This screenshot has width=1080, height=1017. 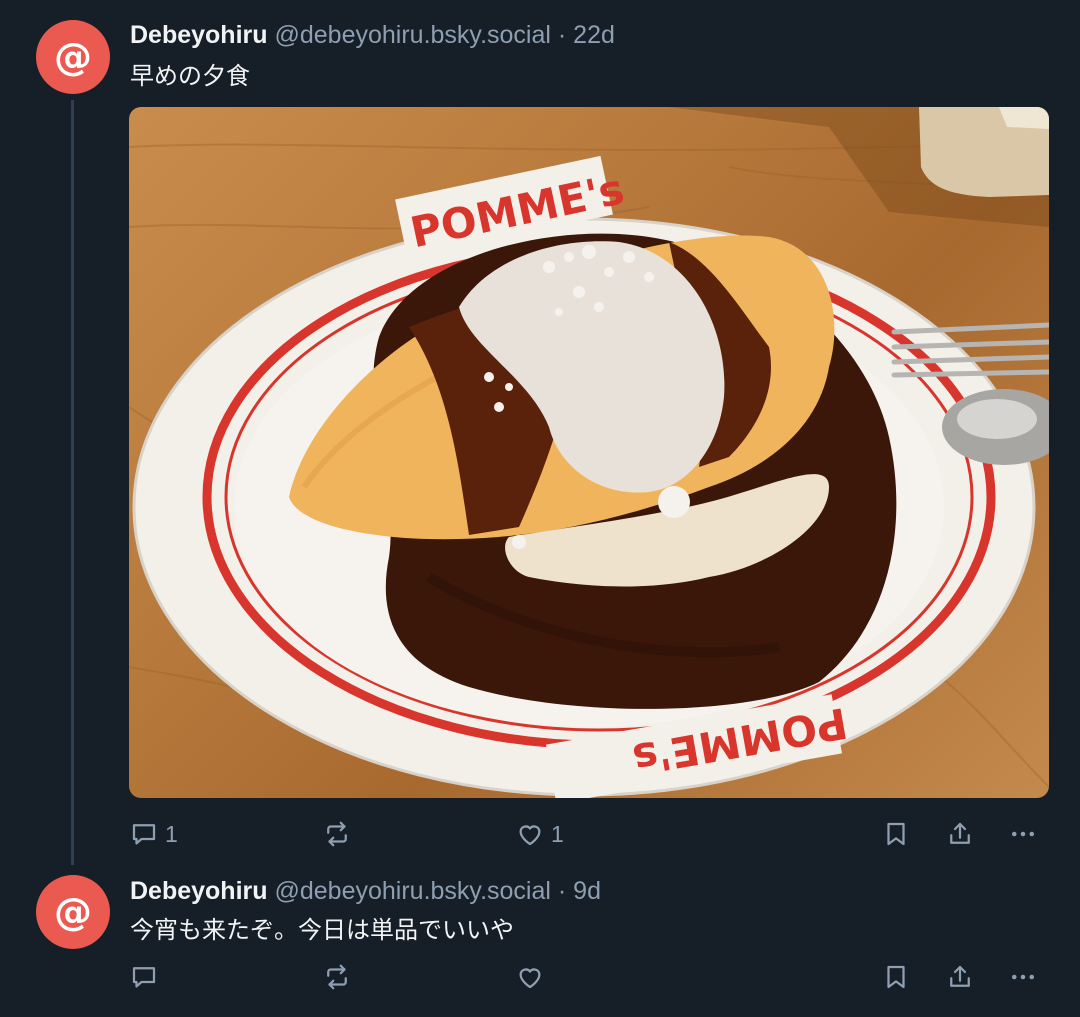 I want to click on post-text: 今宵も来たぞ。今日は単品でいいや, so click(x=322, y=930).